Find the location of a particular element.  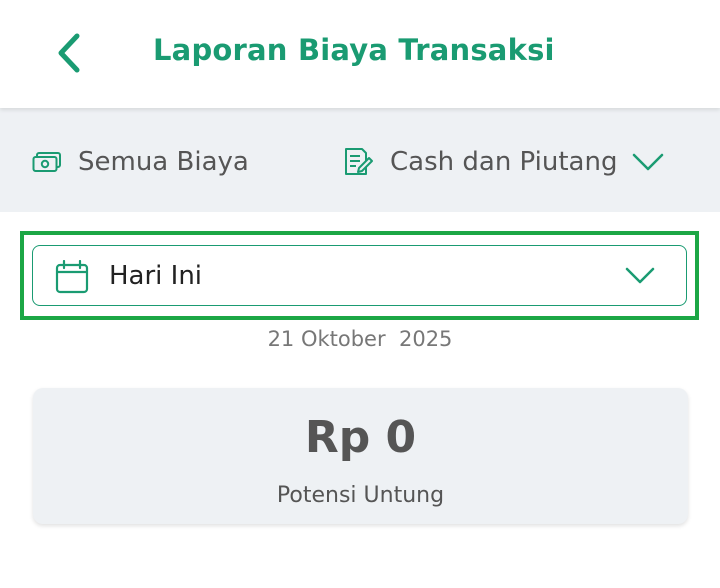

cost-filter-label: Semua Biaya is located at coordinates (163, 162).